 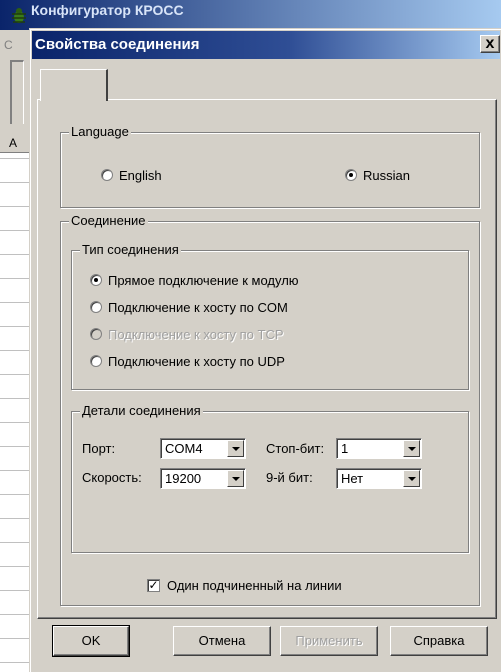 I want to click on dialog-titlebar: Свойства соединения, so click(x=266, y=45).